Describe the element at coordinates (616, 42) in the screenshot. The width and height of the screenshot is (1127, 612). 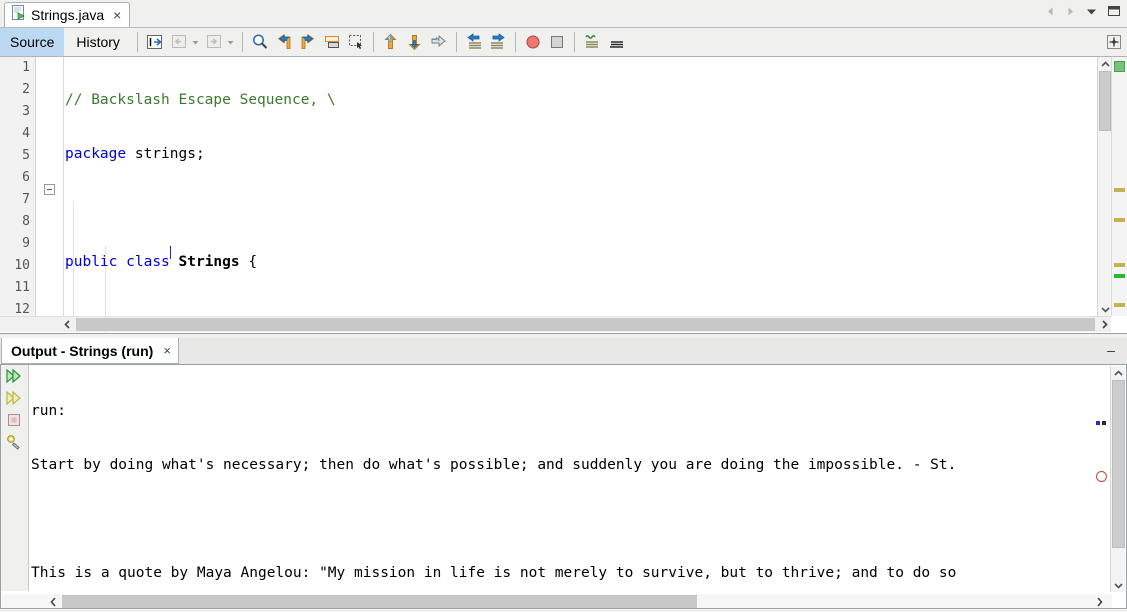
I see `uncomment-icon` at that location.